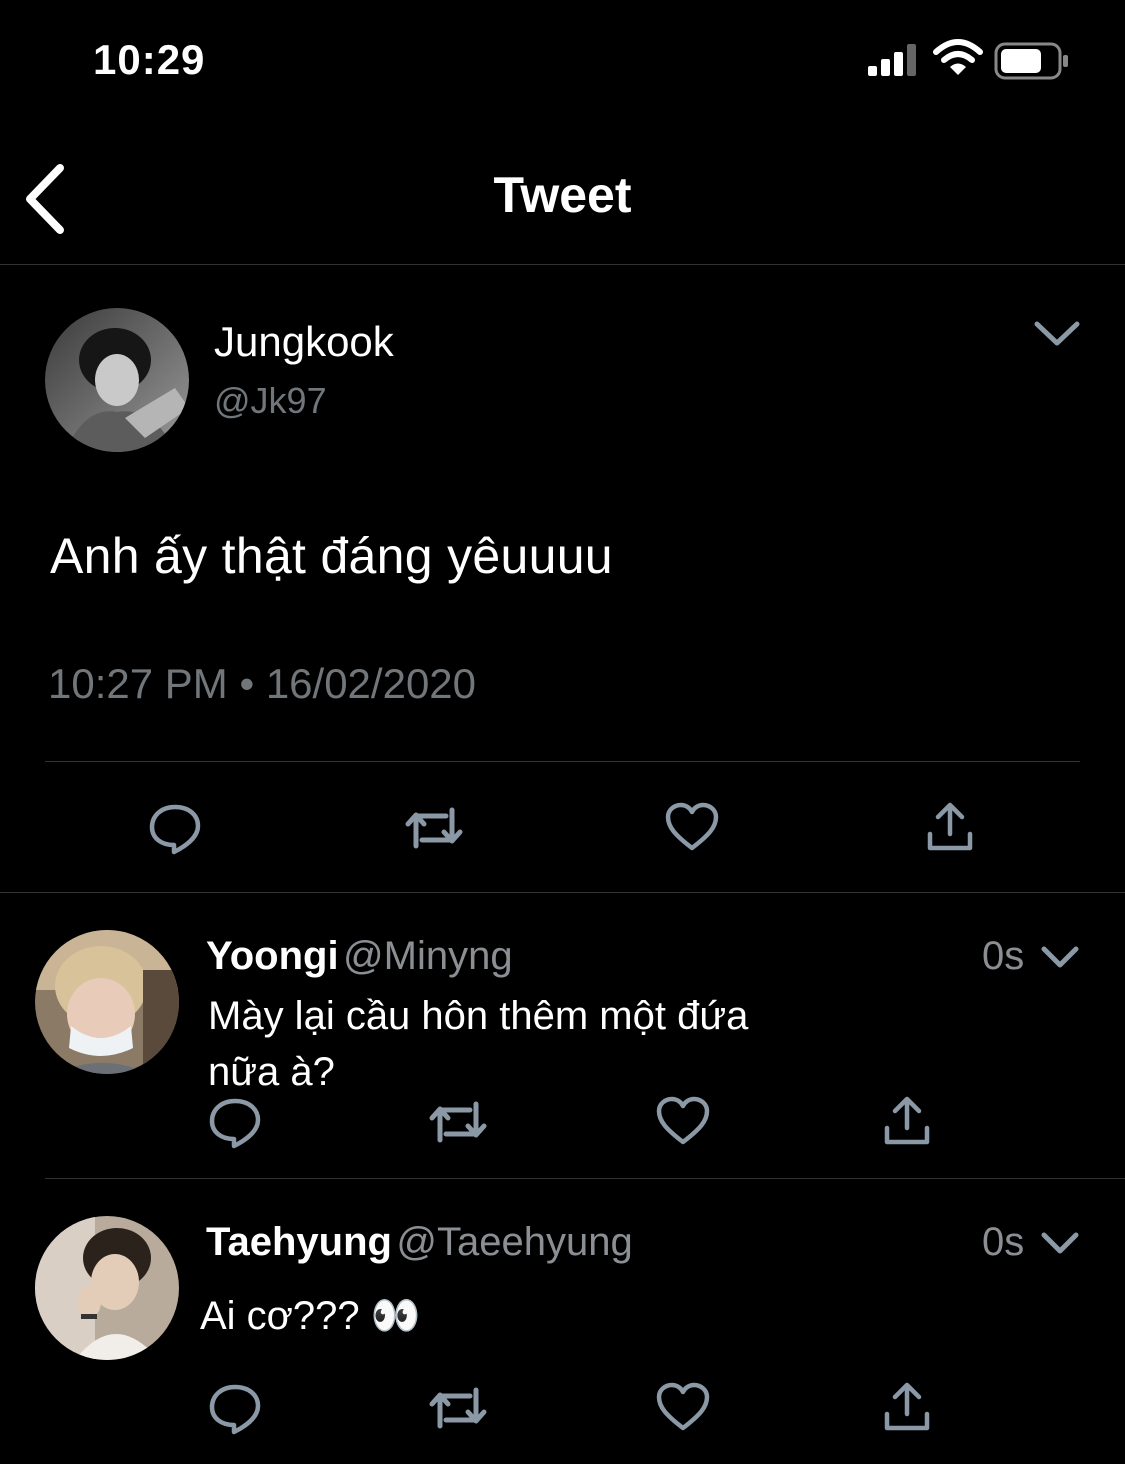 The image size is (1125, 1464). I want to click on reply-handle: @Taeehyung, so click(514, 1242).